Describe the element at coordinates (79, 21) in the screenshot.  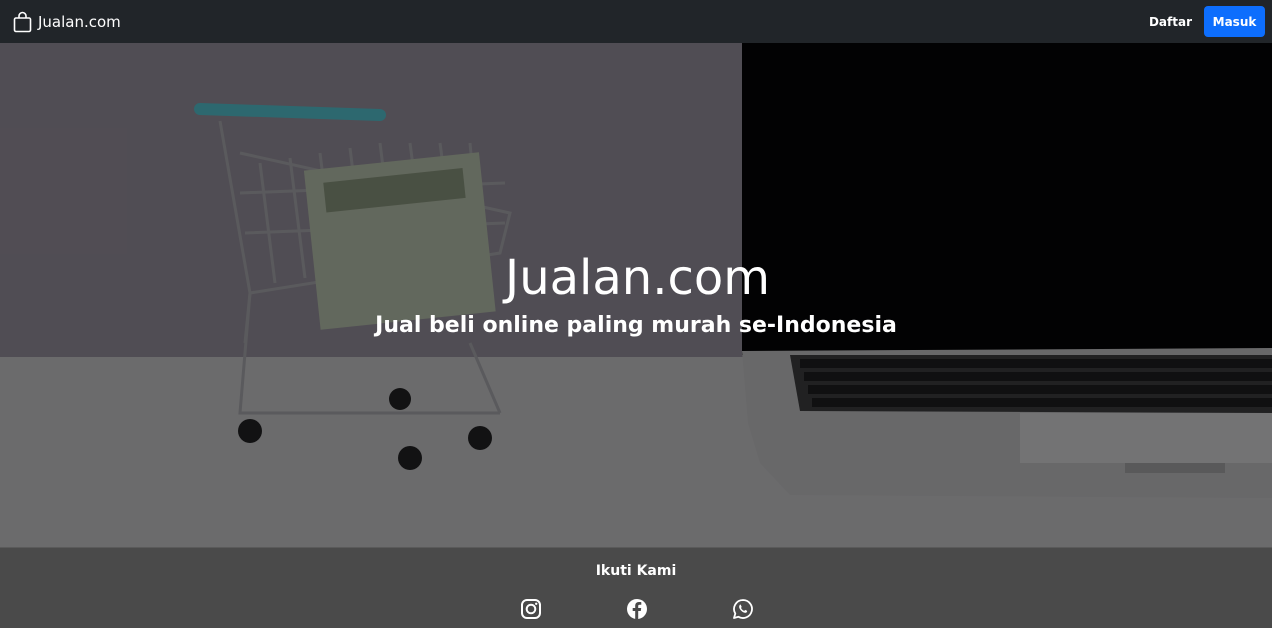
I see `brand-label: Jualan.com` at that location.